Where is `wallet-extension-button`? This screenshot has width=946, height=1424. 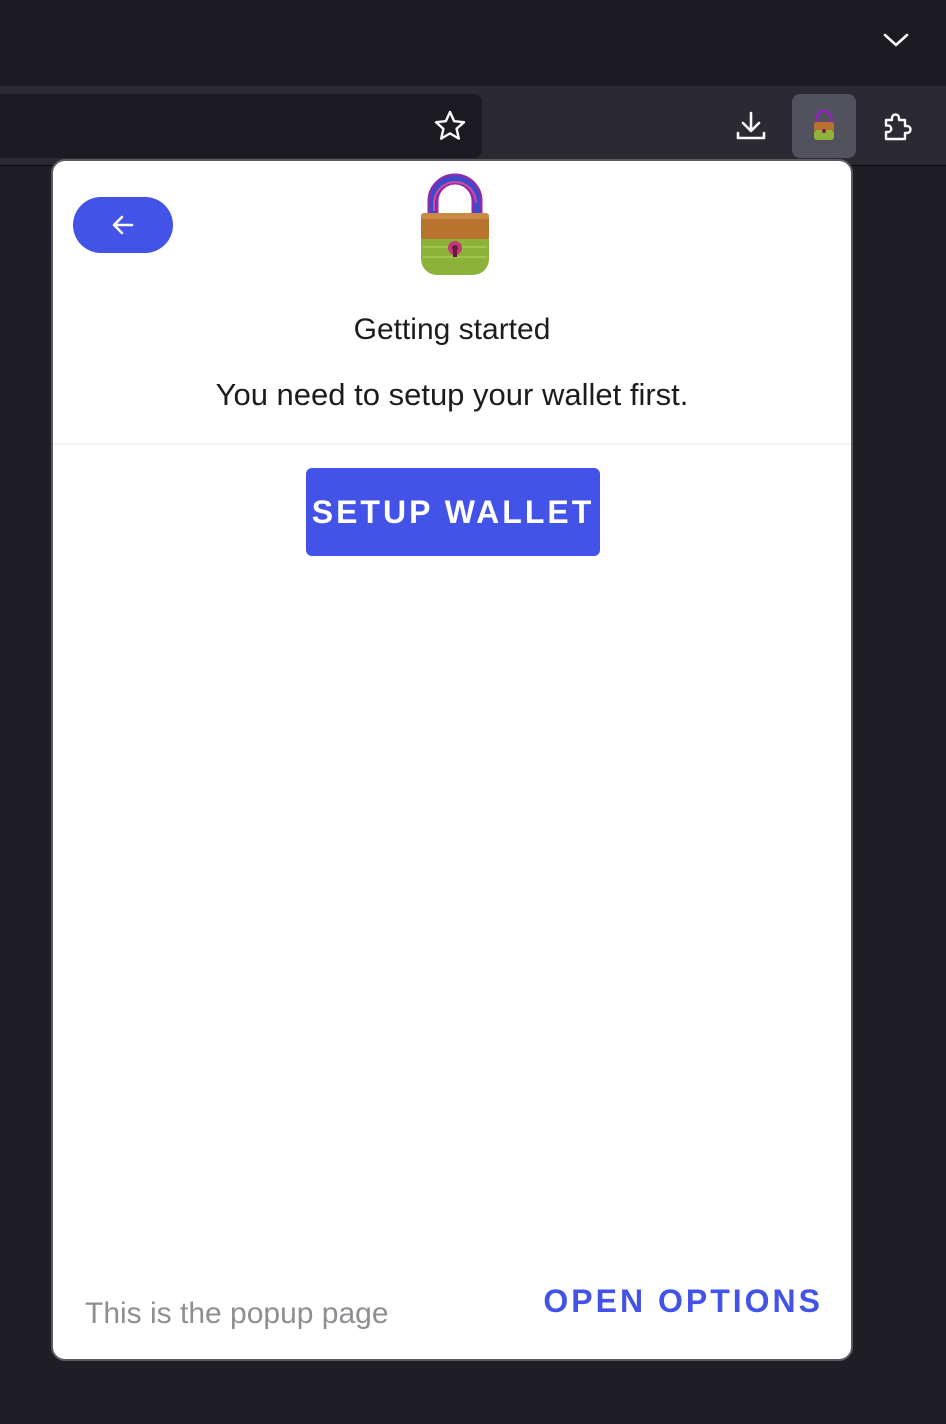
wallet-extension-button is located at coordinates (824, 126).